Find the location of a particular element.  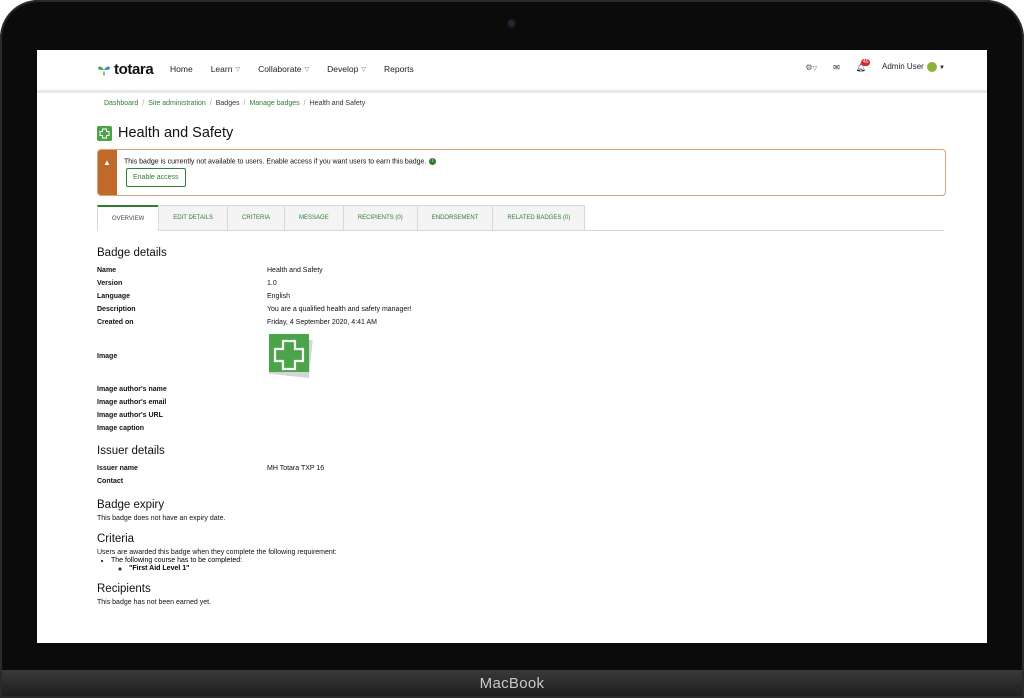

issuer-row-name: Issuer name MH Totara TXP 16 is located at coordinates (211, 468).